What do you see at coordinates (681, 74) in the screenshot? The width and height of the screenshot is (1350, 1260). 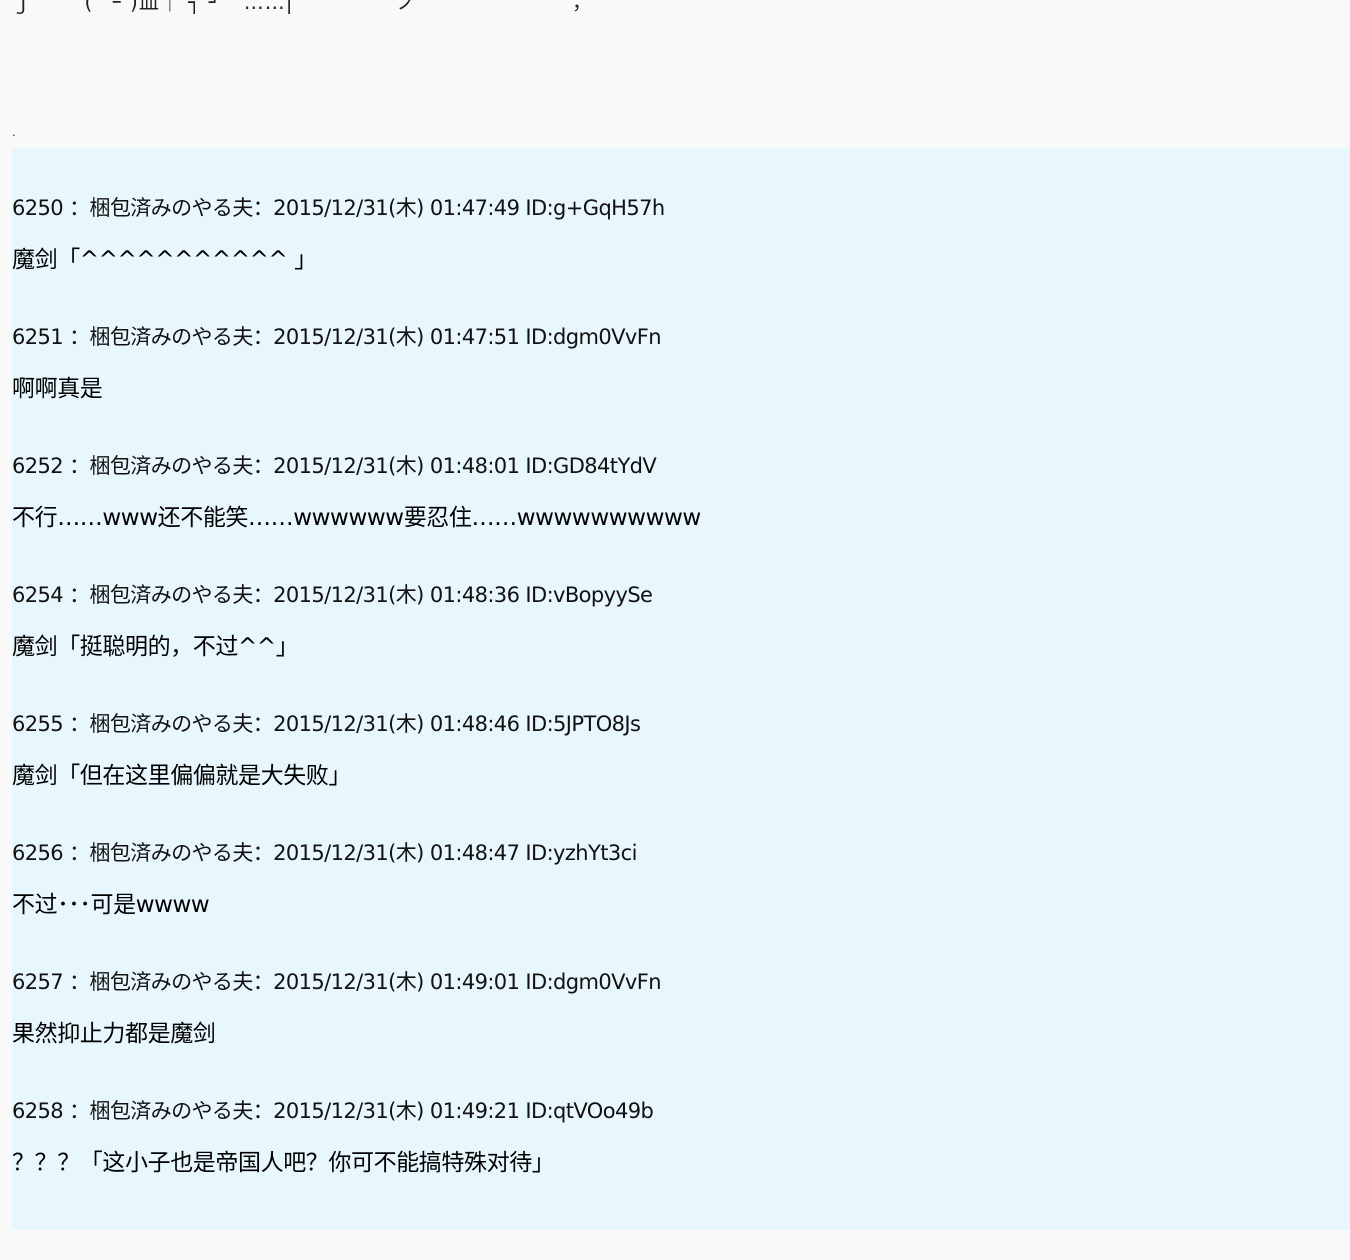 I see `previous-post-fragment: ｊ (ﾟ ｰ )皿｜ ┐ ┘ ……| ノ ， .` at bounding box center [681, 74].